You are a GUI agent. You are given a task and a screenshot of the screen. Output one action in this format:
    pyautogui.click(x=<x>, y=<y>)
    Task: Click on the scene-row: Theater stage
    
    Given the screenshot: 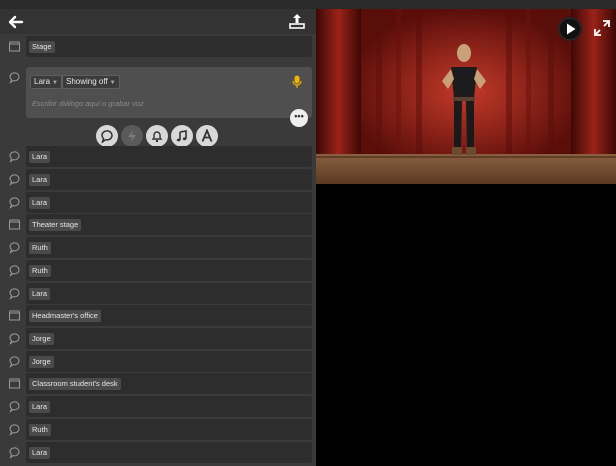 What is the action you would take?
    pyautogui.click(x=158, y=224)
    